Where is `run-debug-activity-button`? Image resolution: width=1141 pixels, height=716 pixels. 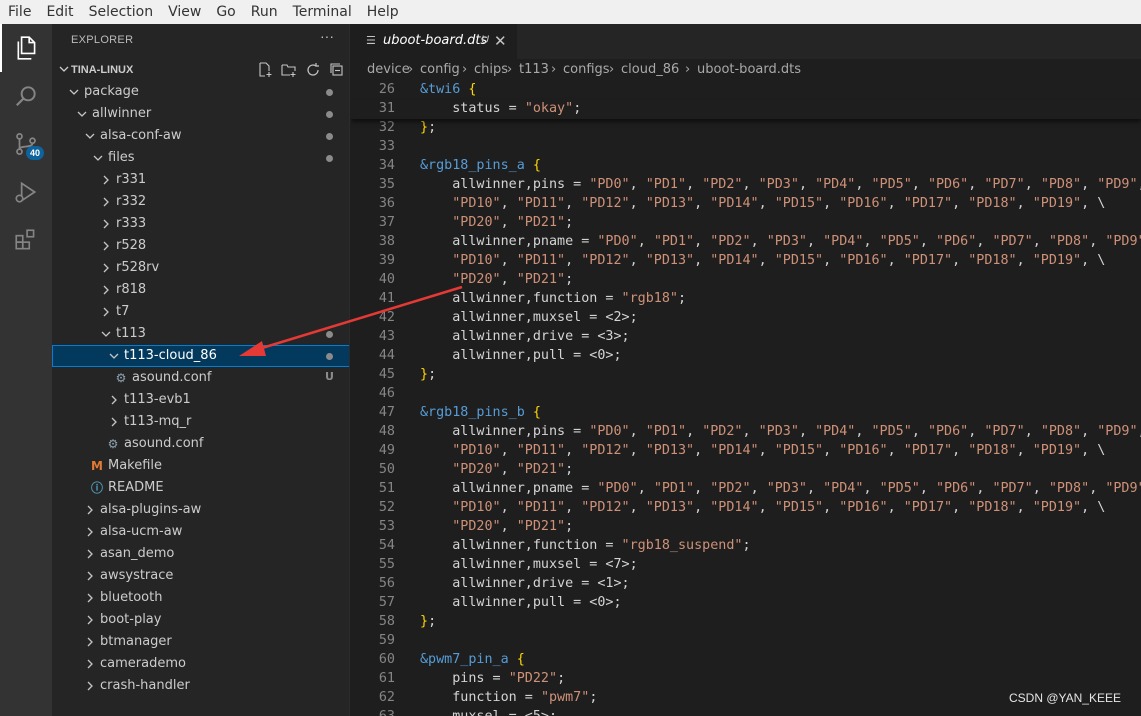 run-debug-activity-button is located at coordinates (26, 192).